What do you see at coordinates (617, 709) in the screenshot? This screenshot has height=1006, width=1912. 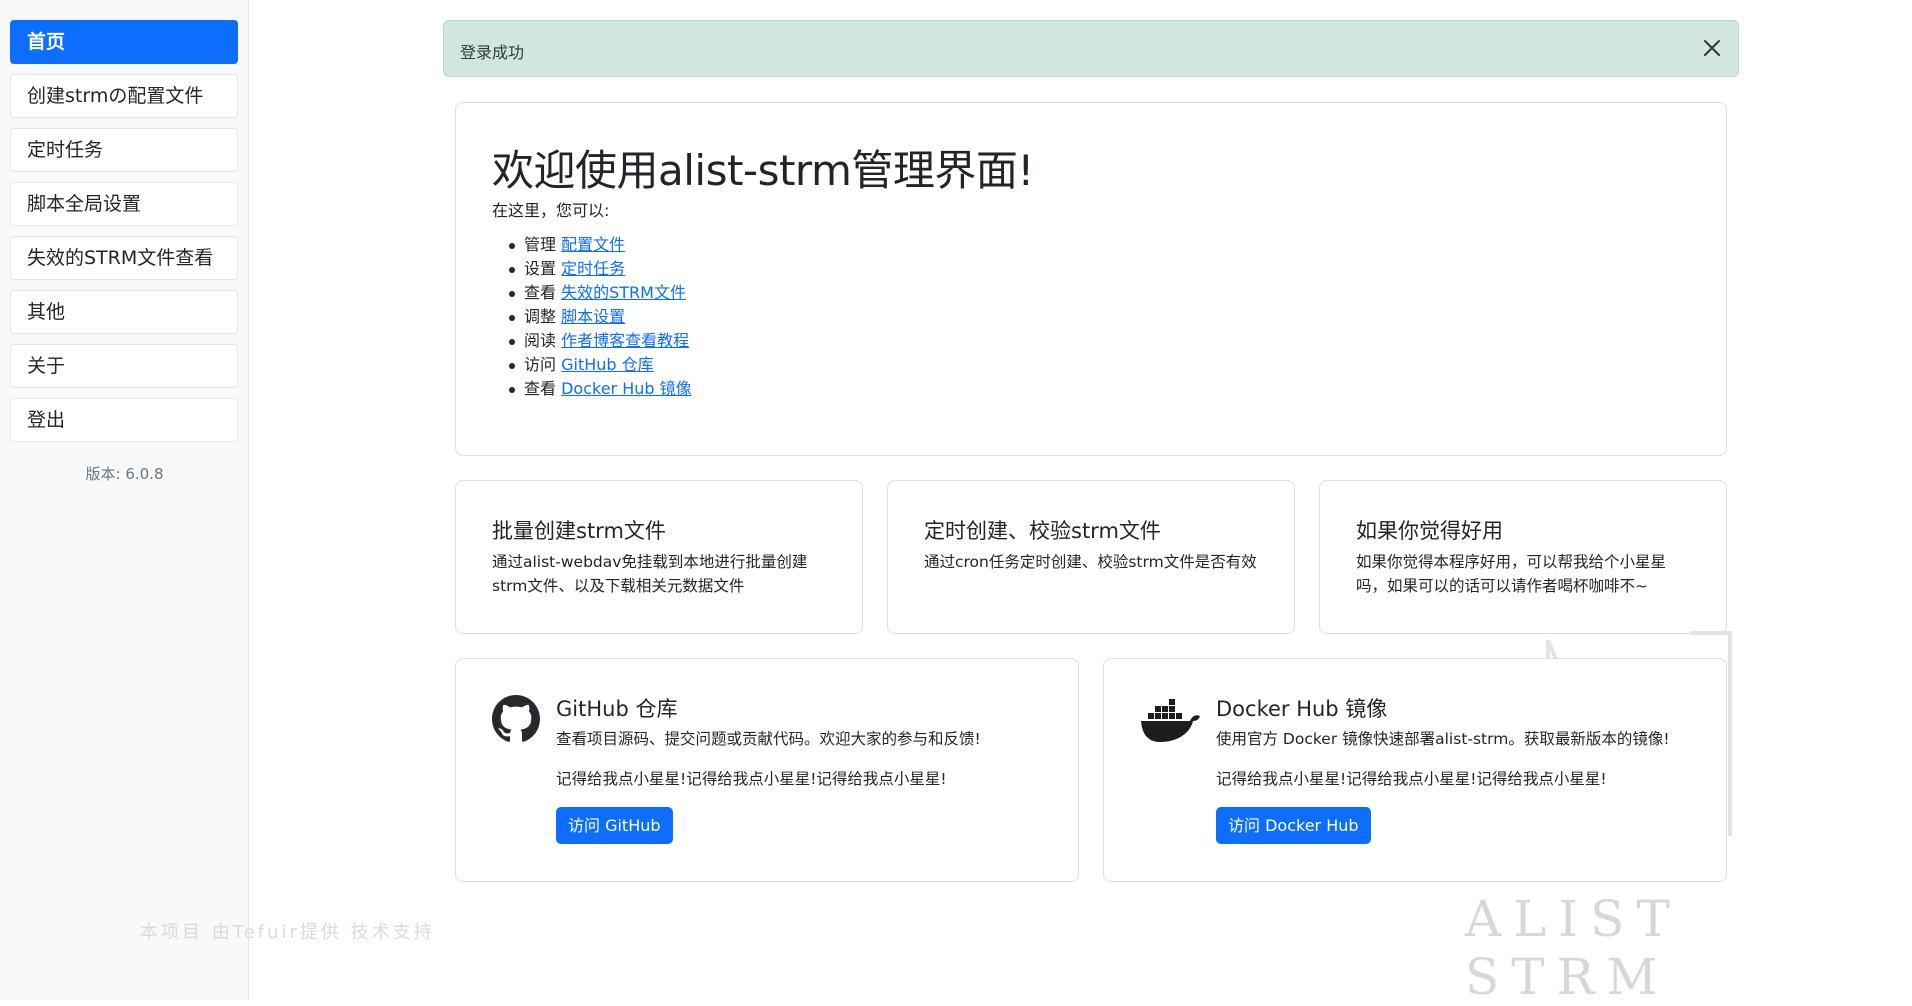 I see `github-card-title: GitHub 仓库` at bounding box center [617, 709].